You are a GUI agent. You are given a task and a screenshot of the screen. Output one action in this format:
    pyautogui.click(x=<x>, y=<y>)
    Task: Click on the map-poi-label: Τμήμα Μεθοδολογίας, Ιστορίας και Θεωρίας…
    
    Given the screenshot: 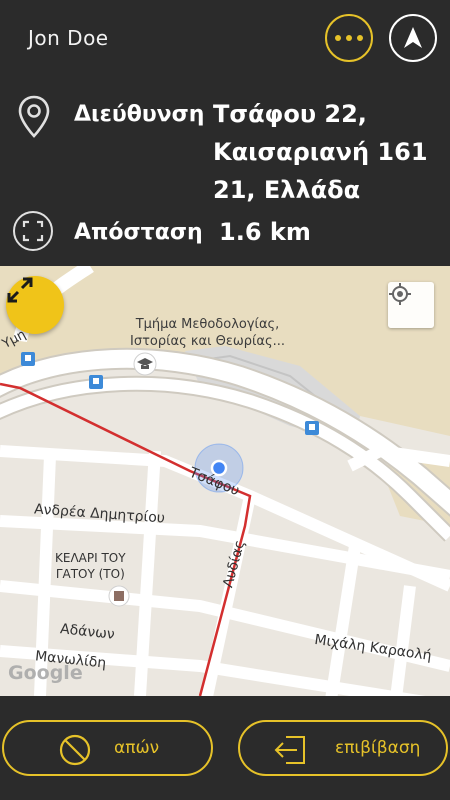 What is the action you would take?
    pyautogui.click(x=207, y=333)
    